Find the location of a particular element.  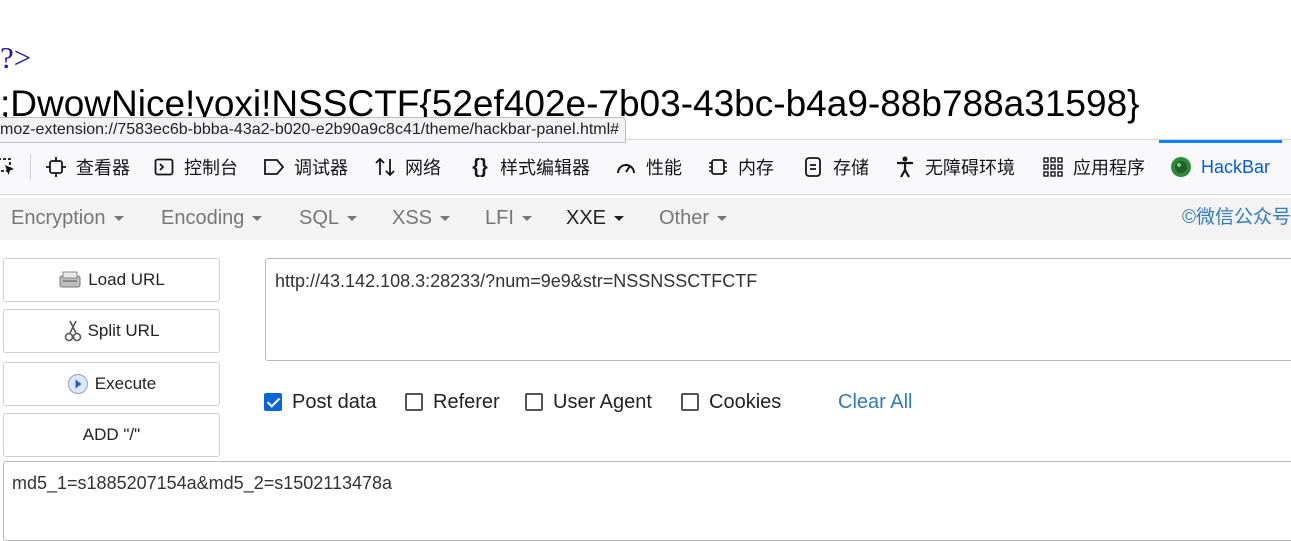

accessibility-icon is located at coordinates (905, 167).